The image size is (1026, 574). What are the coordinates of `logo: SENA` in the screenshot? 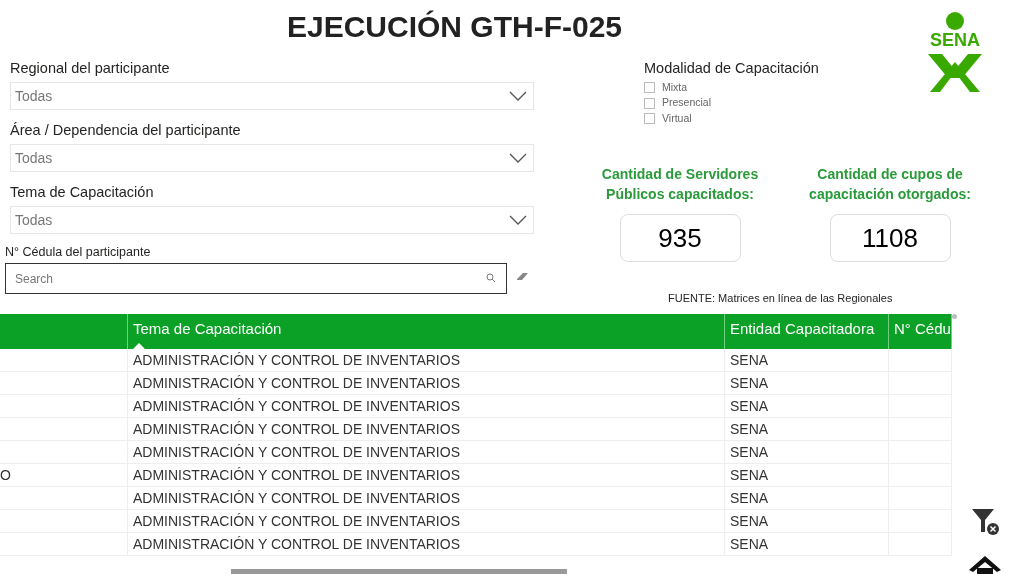 It's located at (955, 52).